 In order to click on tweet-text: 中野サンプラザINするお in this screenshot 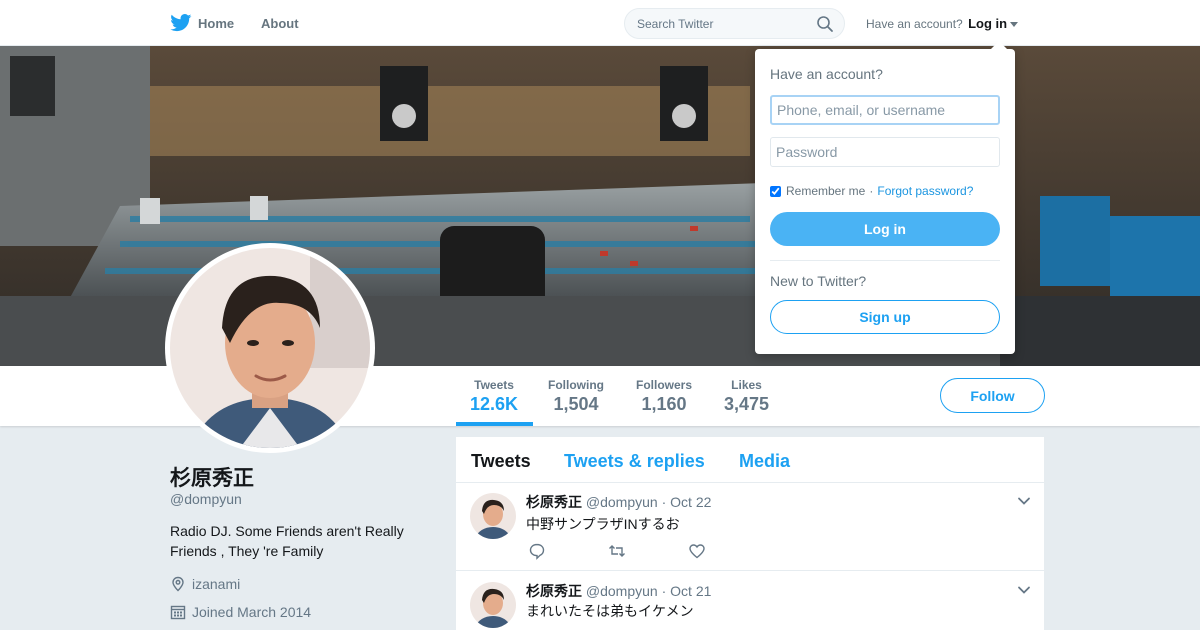, I will do `click(603, 524)`.